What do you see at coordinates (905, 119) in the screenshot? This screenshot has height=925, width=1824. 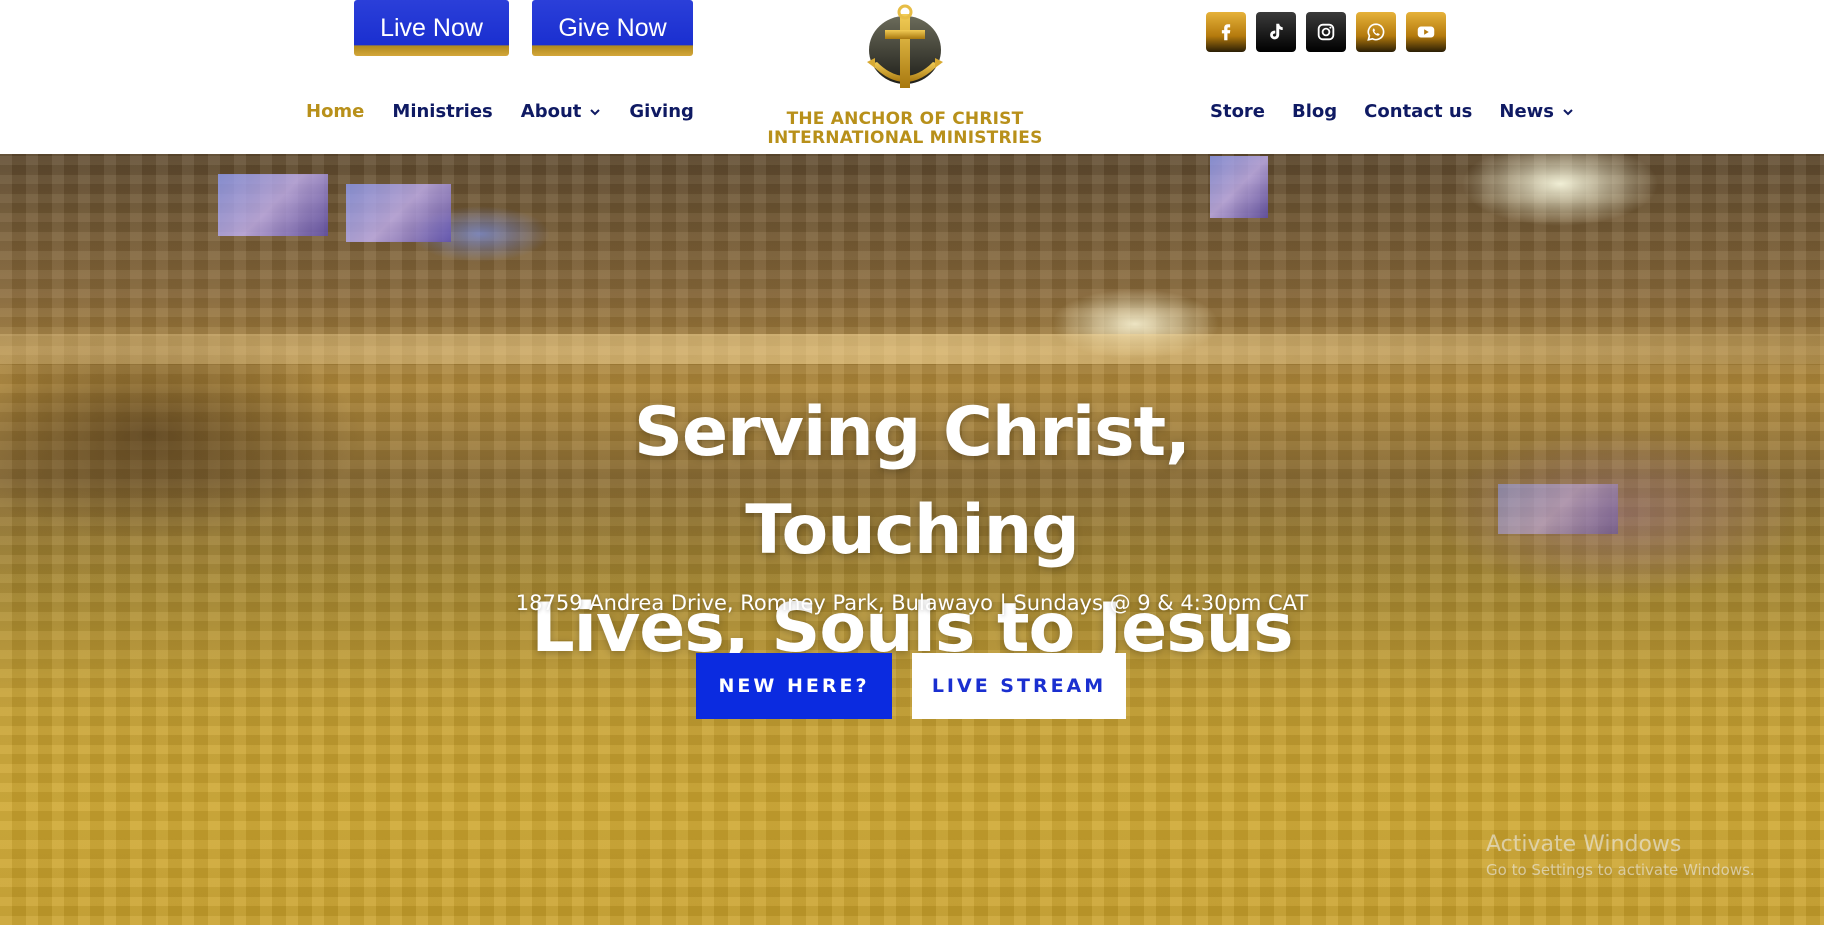 I see `logo-title-line1: THE ANCHOR OF CHRIST` at bounding box center [905, 119].